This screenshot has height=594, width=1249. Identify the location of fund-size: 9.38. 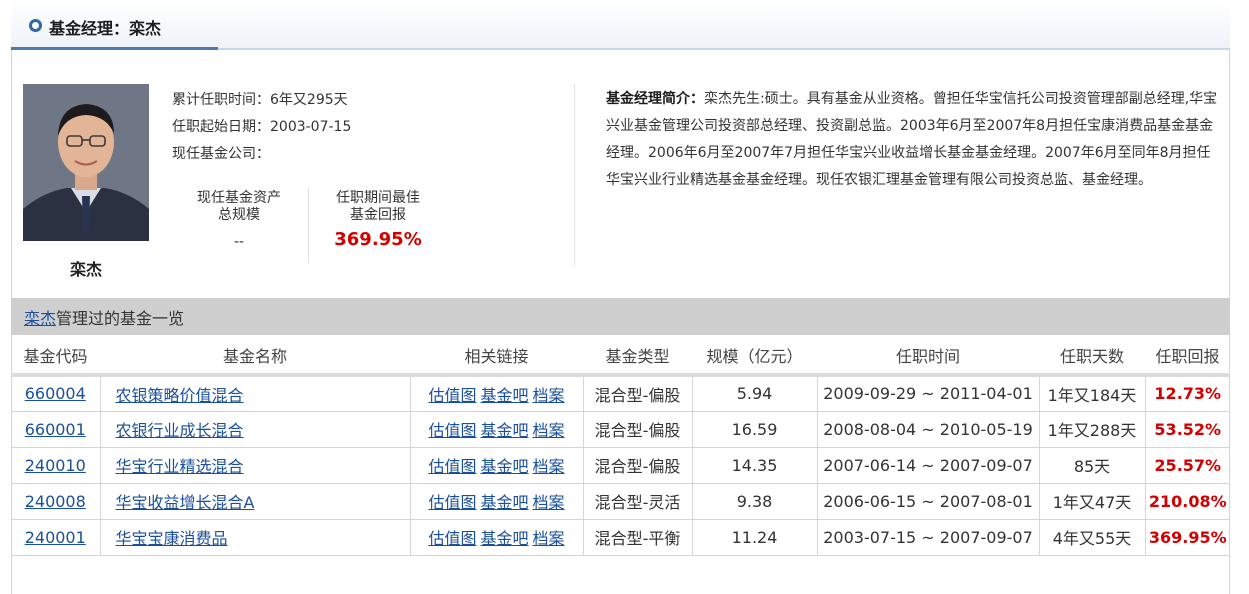
(754, 501).